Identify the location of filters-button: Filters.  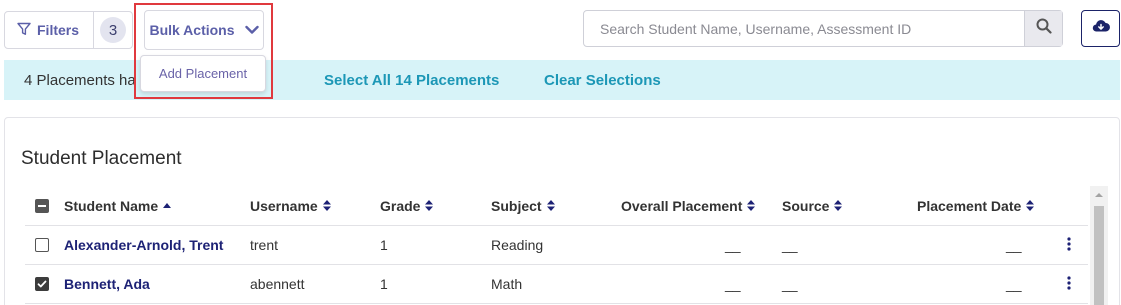
(50, 30).